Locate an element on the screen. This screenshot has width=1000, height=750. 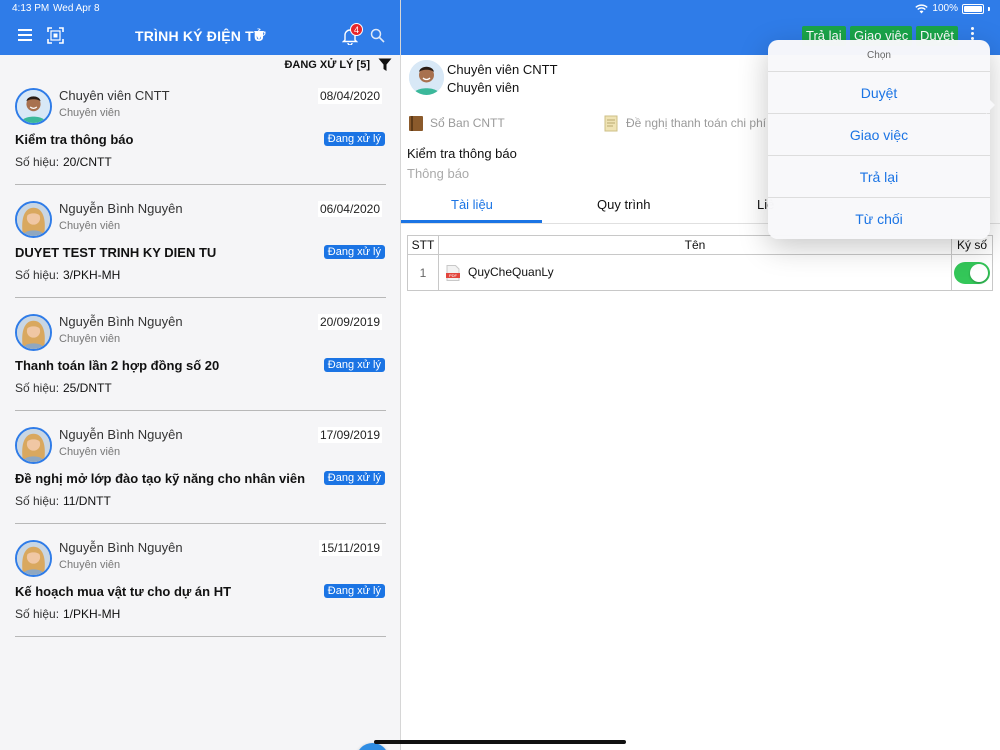
document-type: Đề nghị thanh toán chi phí is located at coordinates (696, 123).